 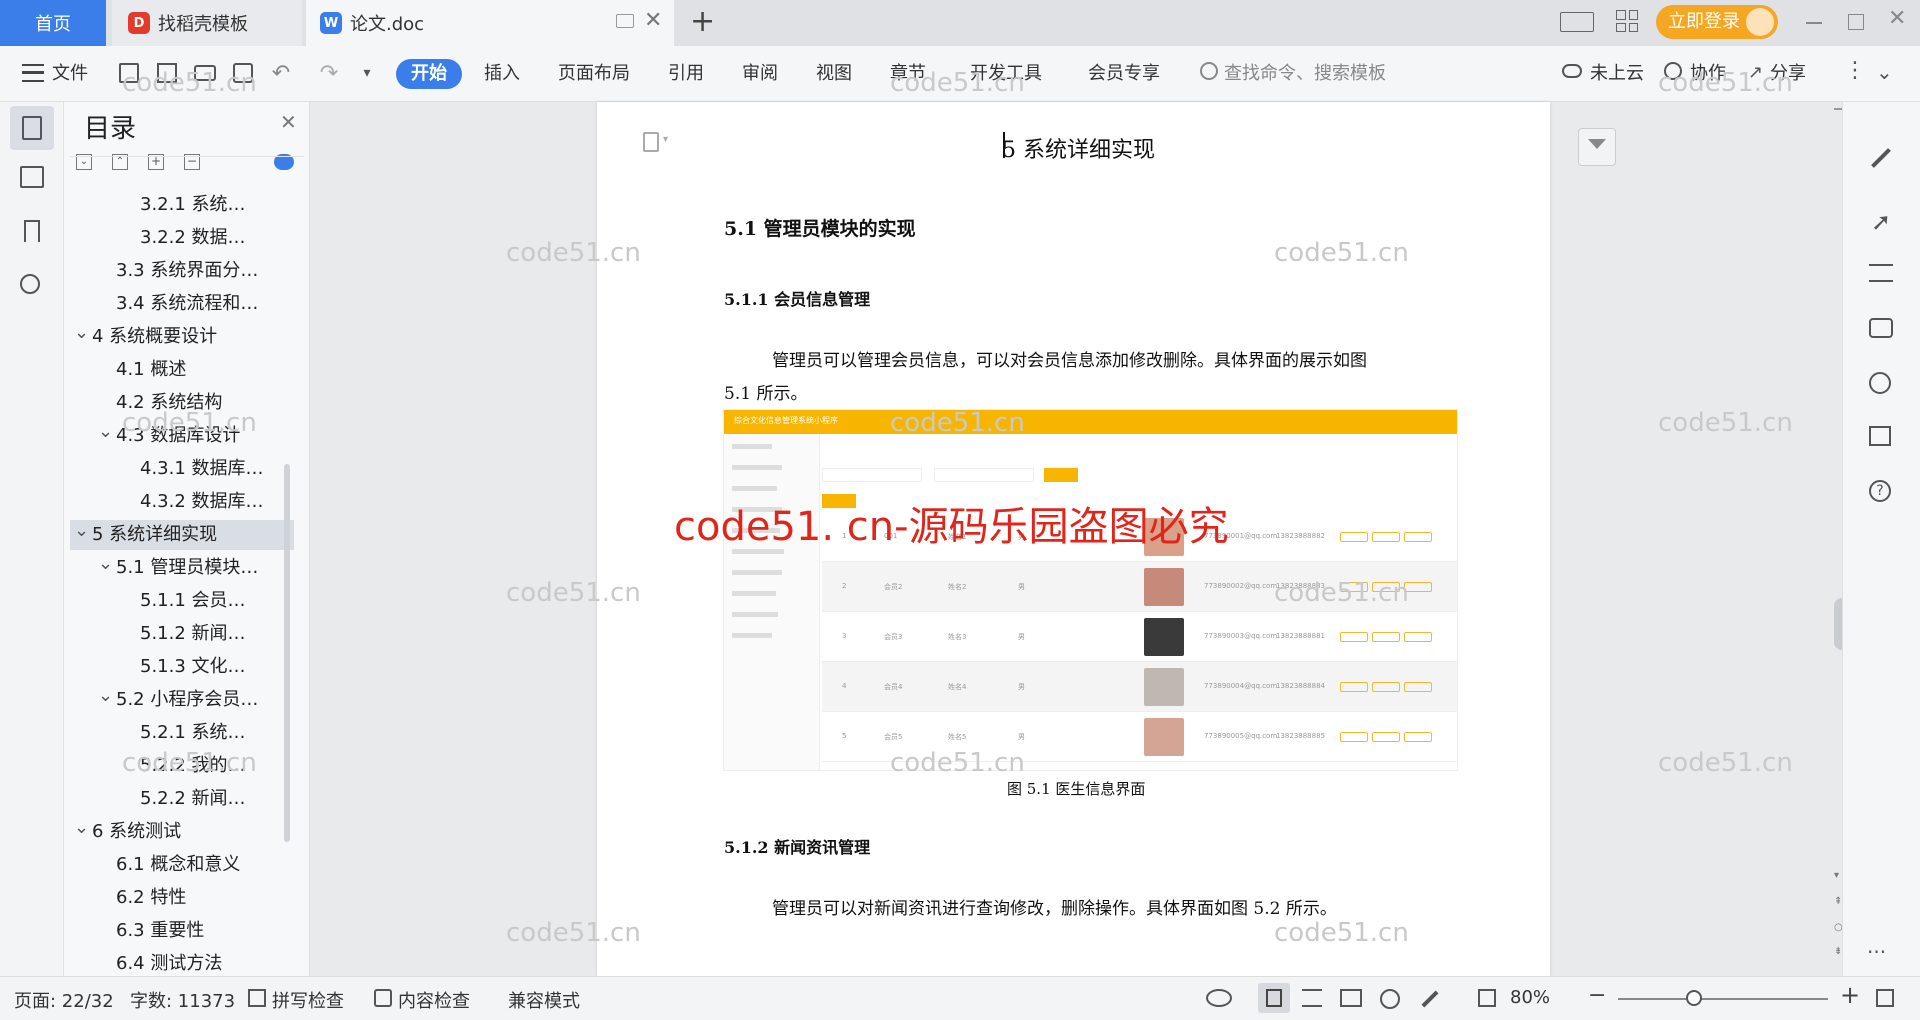 What do you see at coordinates (1814, 23) in the screenshot?
I see `minimize-icon` at bounding box center [1814, 23].